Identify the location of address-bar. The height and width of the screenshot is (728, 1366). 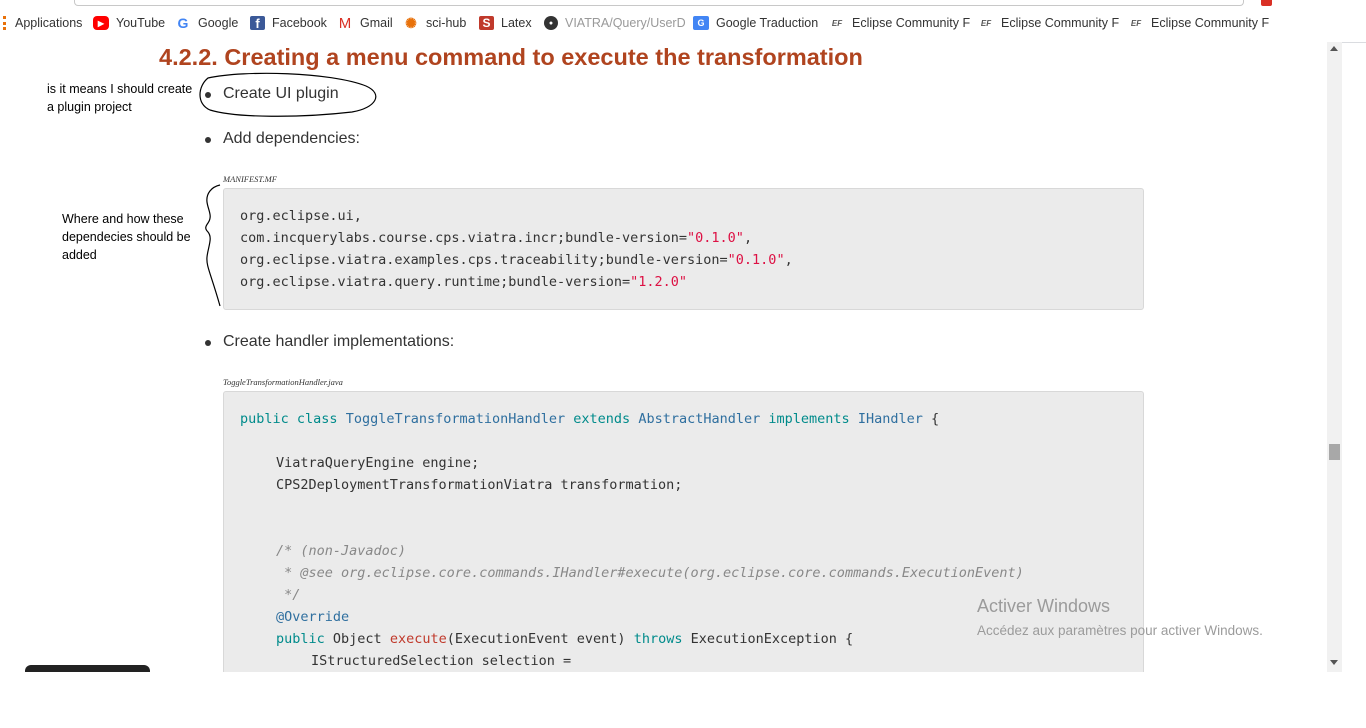
(659, 3).